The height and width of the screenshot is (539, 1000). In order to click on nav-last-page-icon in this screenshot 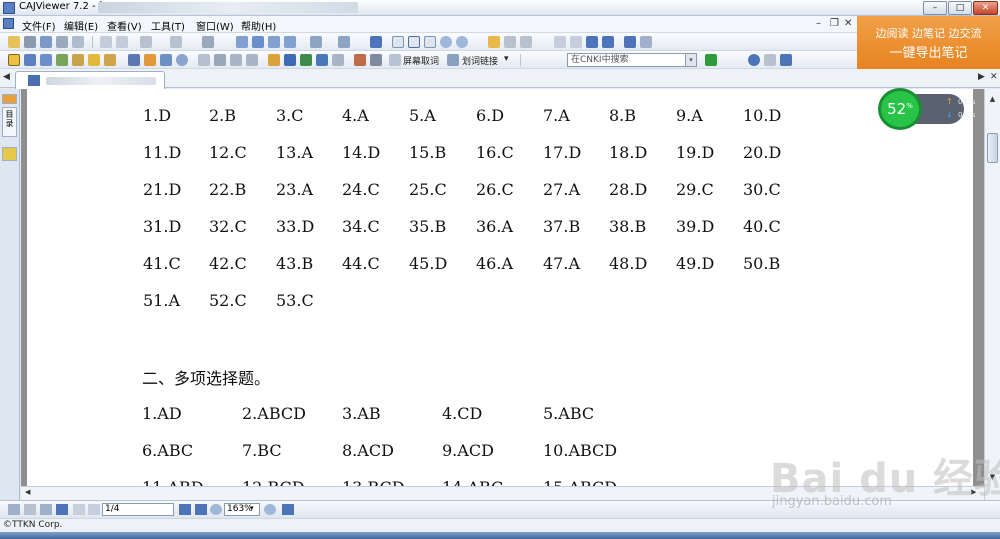, I will do `click(201, 509)`.